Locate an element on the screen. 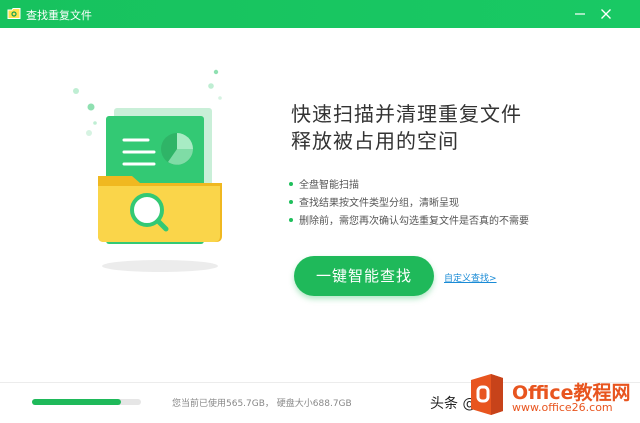 The height and width of the screenshot is (423, 640). feature-text: 查找结果按文件类型分组，清晰呈现 is located at coordinates (379, 203).